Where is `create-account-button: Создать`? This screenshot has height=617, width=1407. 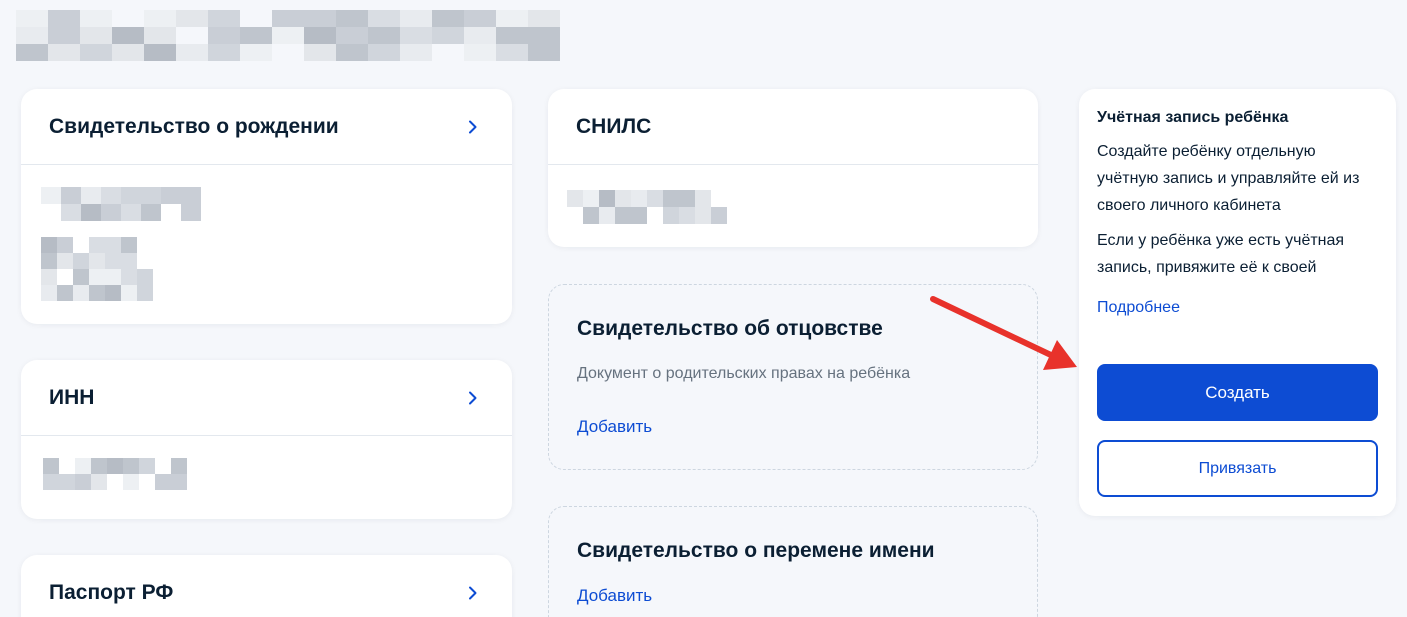
create-account-button: Создать is located at coordinates (1237, 392).